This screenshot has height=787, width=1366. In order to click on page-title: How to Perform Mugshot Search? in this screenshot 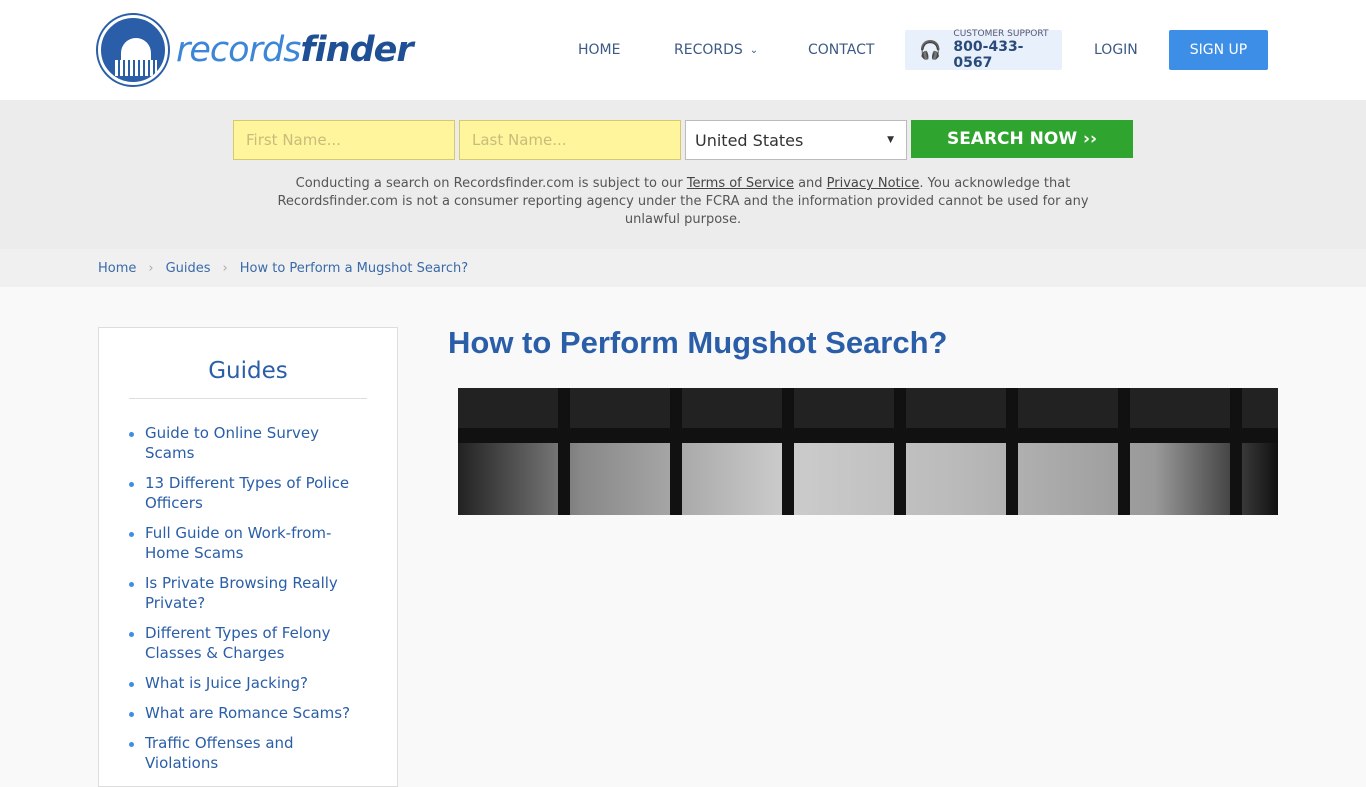, I will do `click(698, 342)`.